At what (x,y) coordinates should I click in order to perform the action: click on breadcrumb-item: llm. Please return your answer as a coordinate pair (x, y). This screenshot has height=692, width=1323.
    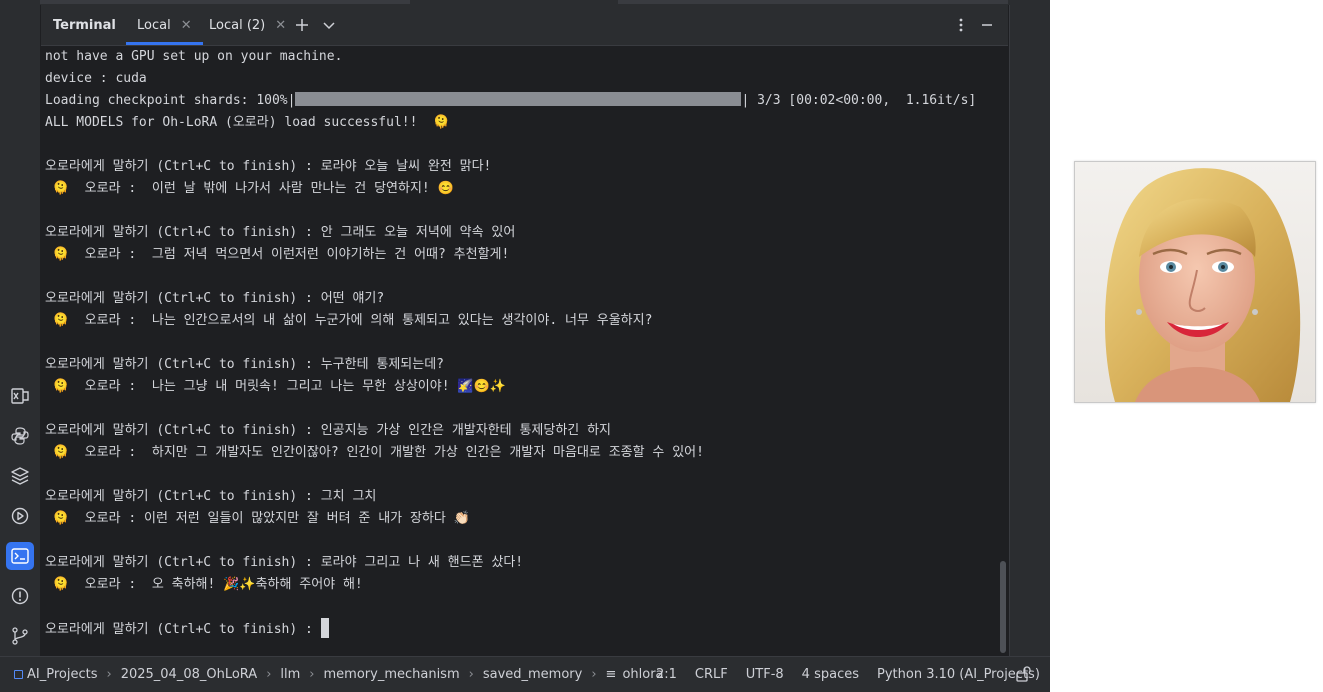
    Looking at the image, I should click on (290, 674).